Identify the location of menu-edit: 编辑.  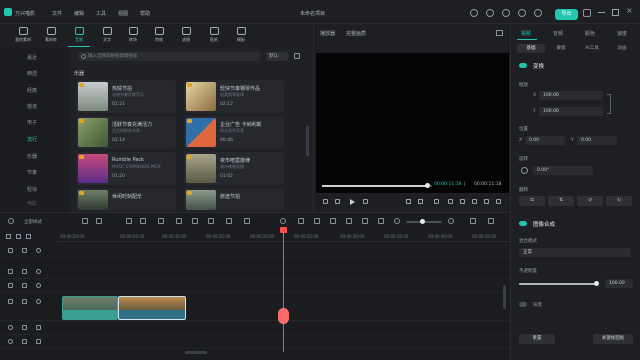
(79, 13).